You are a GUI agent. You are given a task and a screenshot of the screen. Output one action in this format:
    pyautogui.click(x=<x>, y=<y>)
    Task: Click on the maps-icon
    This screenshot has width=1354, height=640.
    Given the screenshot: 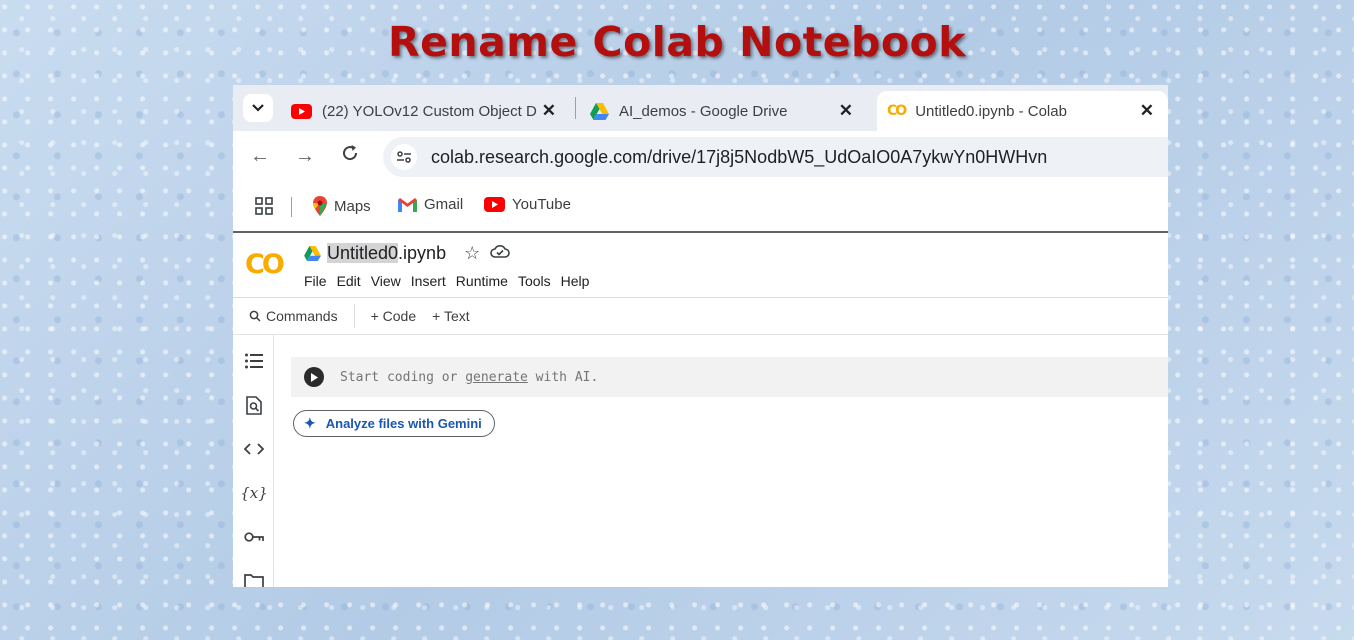 What is the action you would take?
    pyautogui.click(x=320, y=206)
    